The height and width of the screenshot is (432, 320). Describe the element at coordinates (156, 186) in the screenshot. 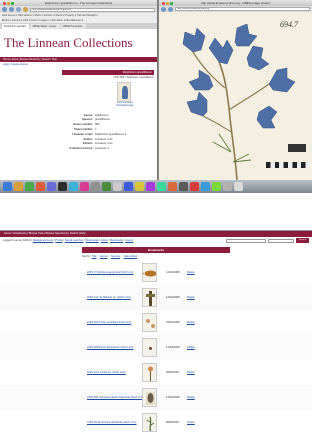

I see `mac-dock` at that location.